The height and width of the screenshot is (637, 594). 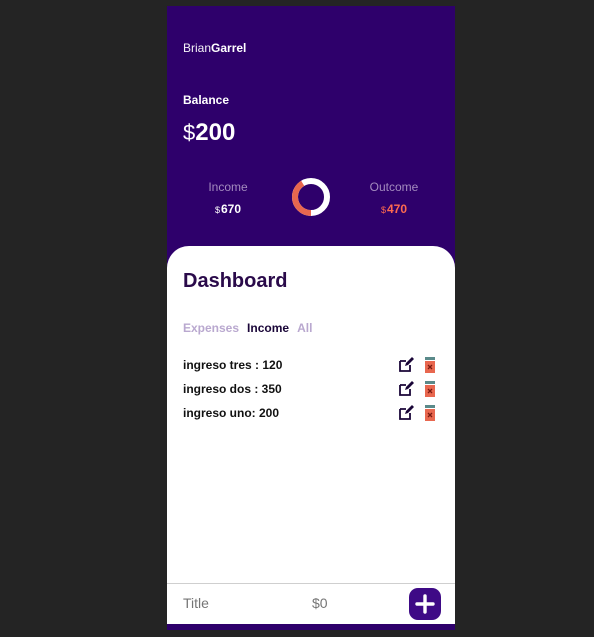 What do you see at coordinates (232, 389) in the screenshot?
I see `list-item-text: ingreso dos : 350` at bounding box center [232, 389].